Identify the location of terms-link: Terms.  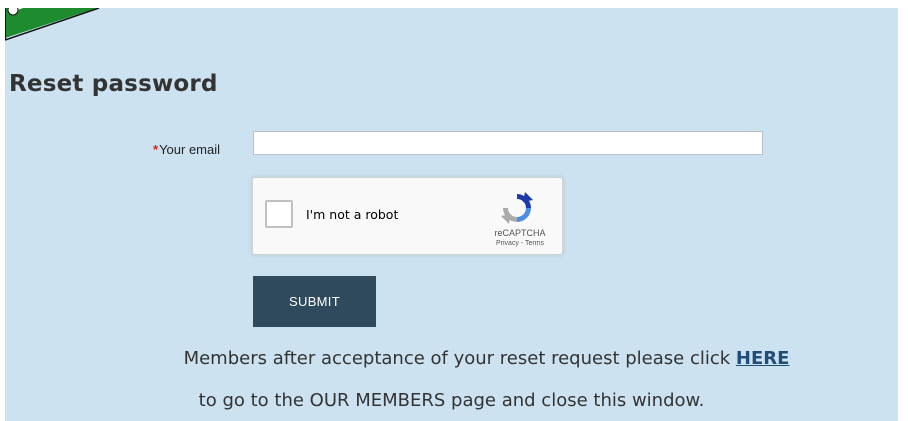
(534, 243).